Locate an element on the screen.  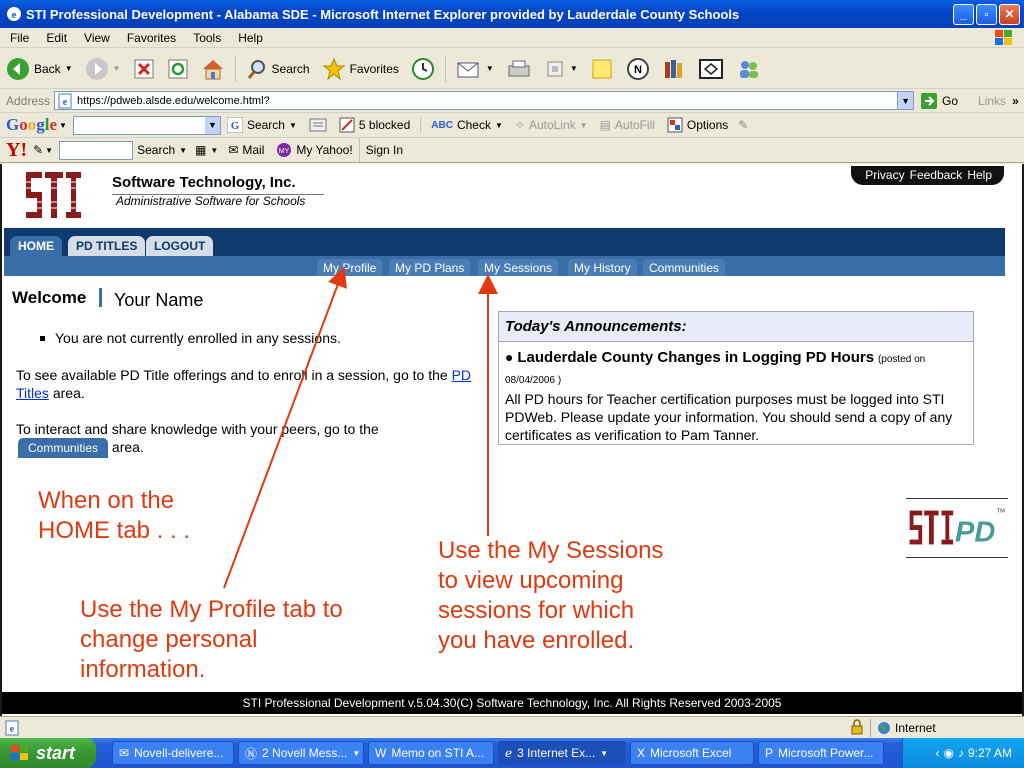
tab-logout: LOGOUT is located at coordinates (180, 246).